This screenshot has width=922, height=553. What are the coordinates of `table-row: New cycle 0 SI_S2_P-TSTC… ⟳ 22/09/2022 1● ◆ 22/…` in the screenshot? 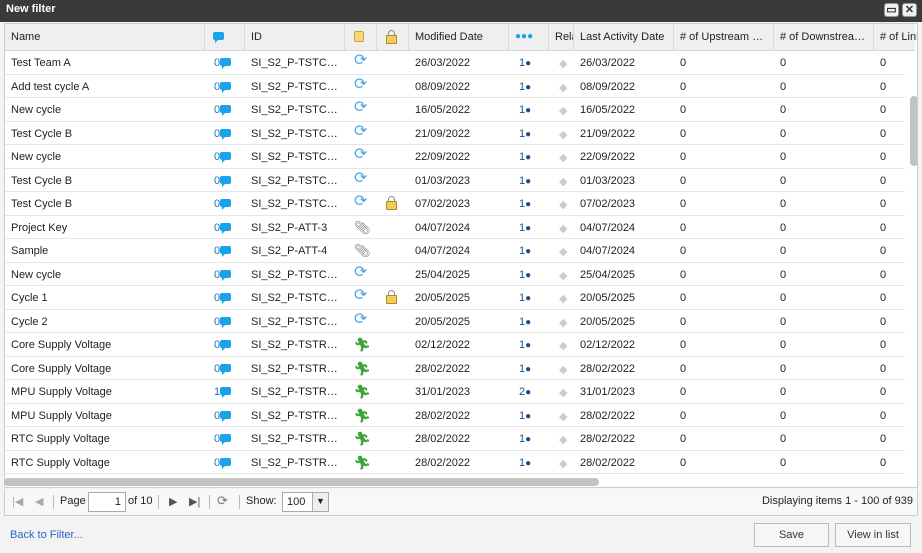 It's located at (455, 157).